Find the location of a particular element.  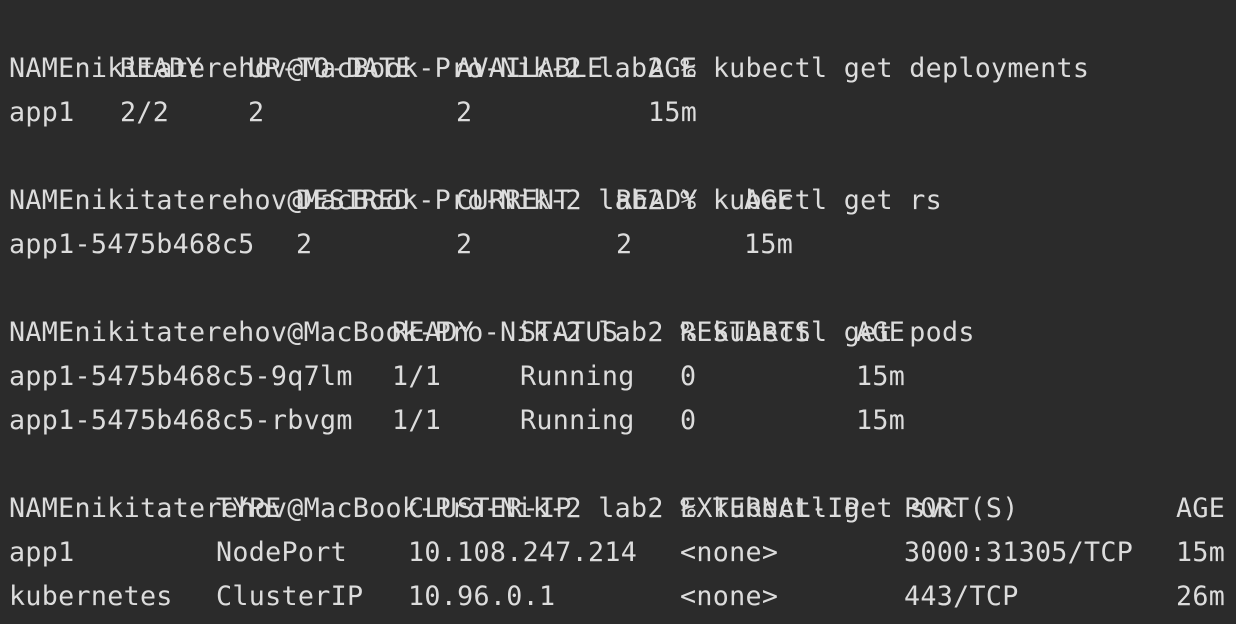

header-cell: PORT(S) is located at coordinates (961, 508).